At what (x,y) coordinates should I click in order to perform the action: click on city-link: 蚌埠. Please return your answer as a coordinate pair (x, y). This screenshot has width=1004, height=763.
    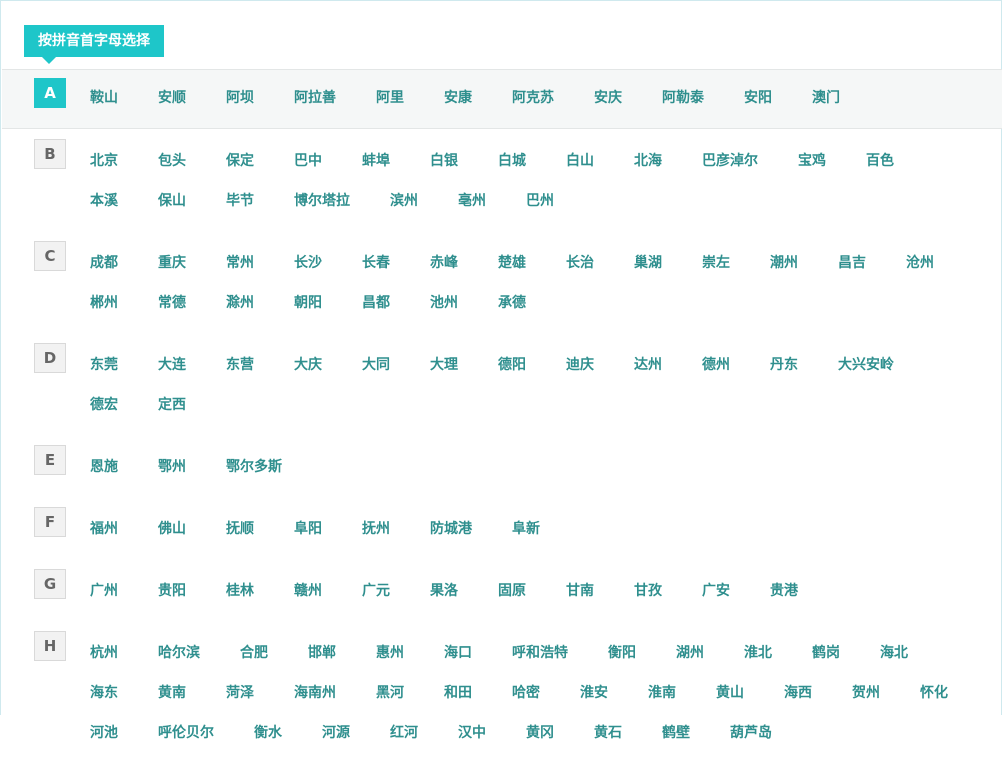
    Looking at the image, I should click on (376, 161).